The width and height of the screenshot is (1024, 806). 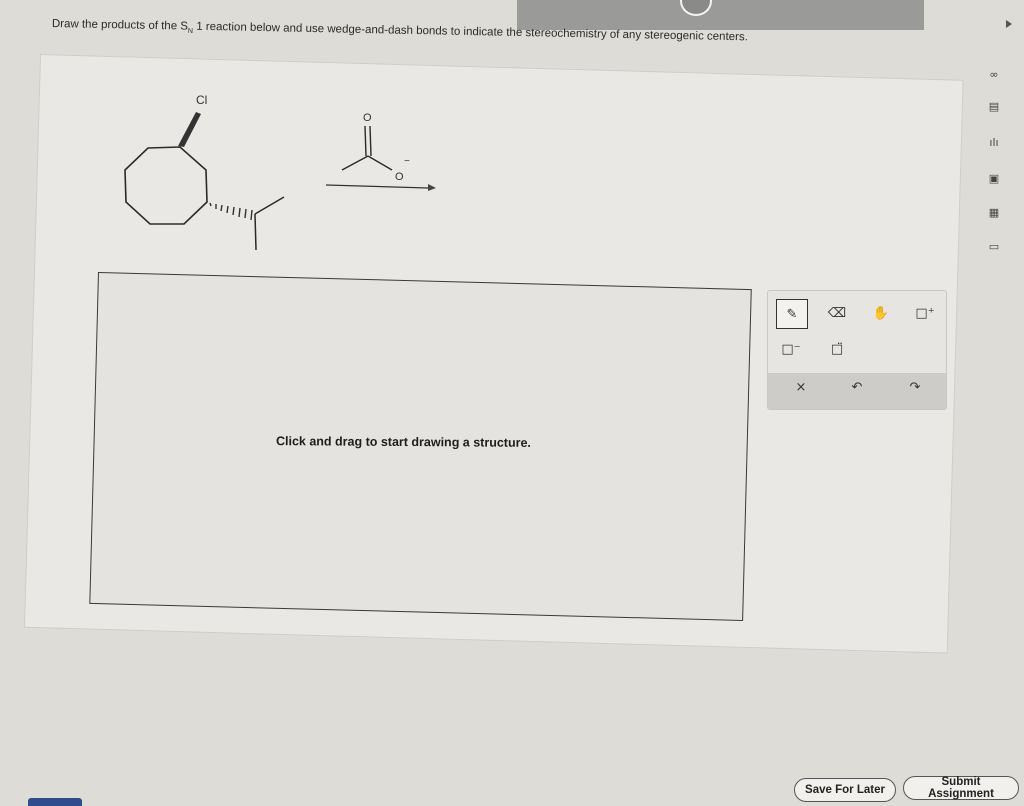 I want to click on message-icon: ▭, so click(x=994, y=247).